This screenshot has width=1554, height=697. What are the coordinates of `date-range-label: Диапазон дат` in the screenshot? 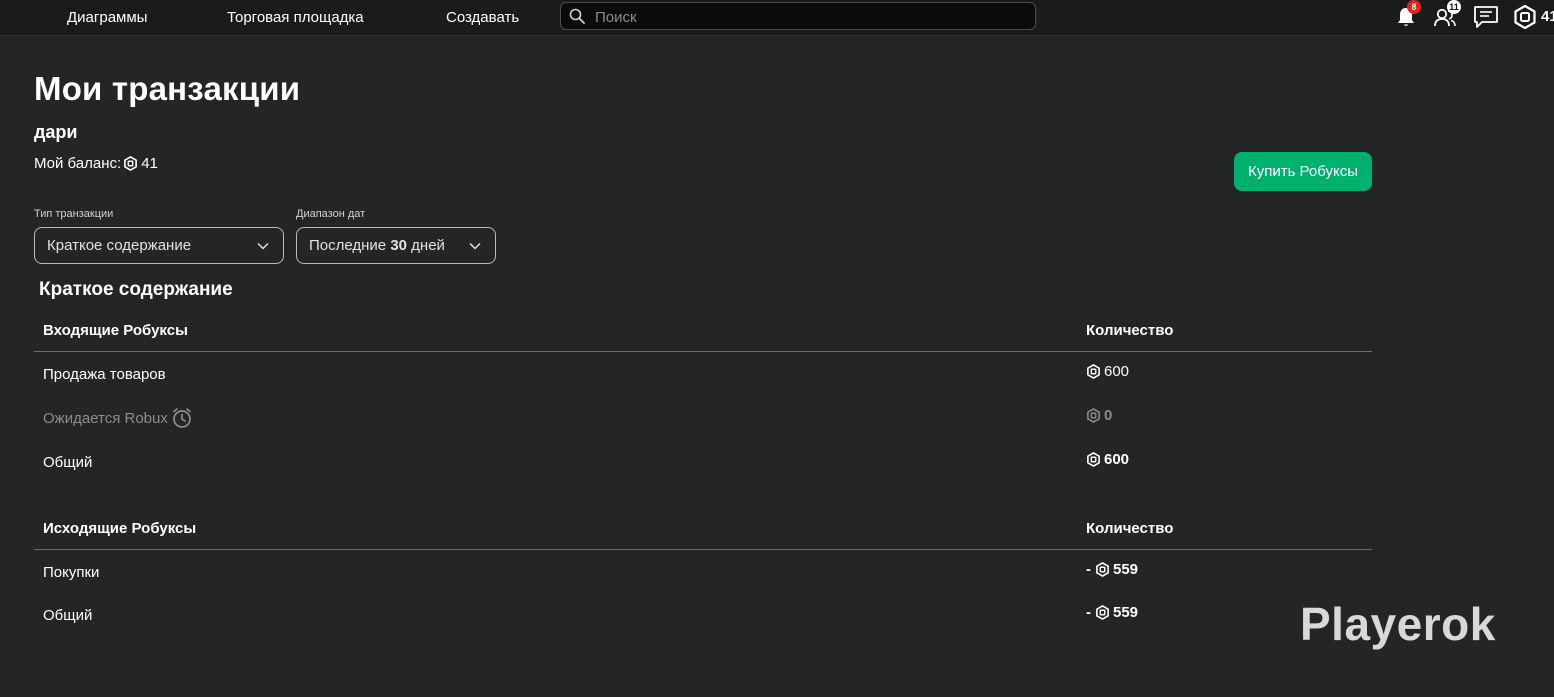 It's located at (331, 214).